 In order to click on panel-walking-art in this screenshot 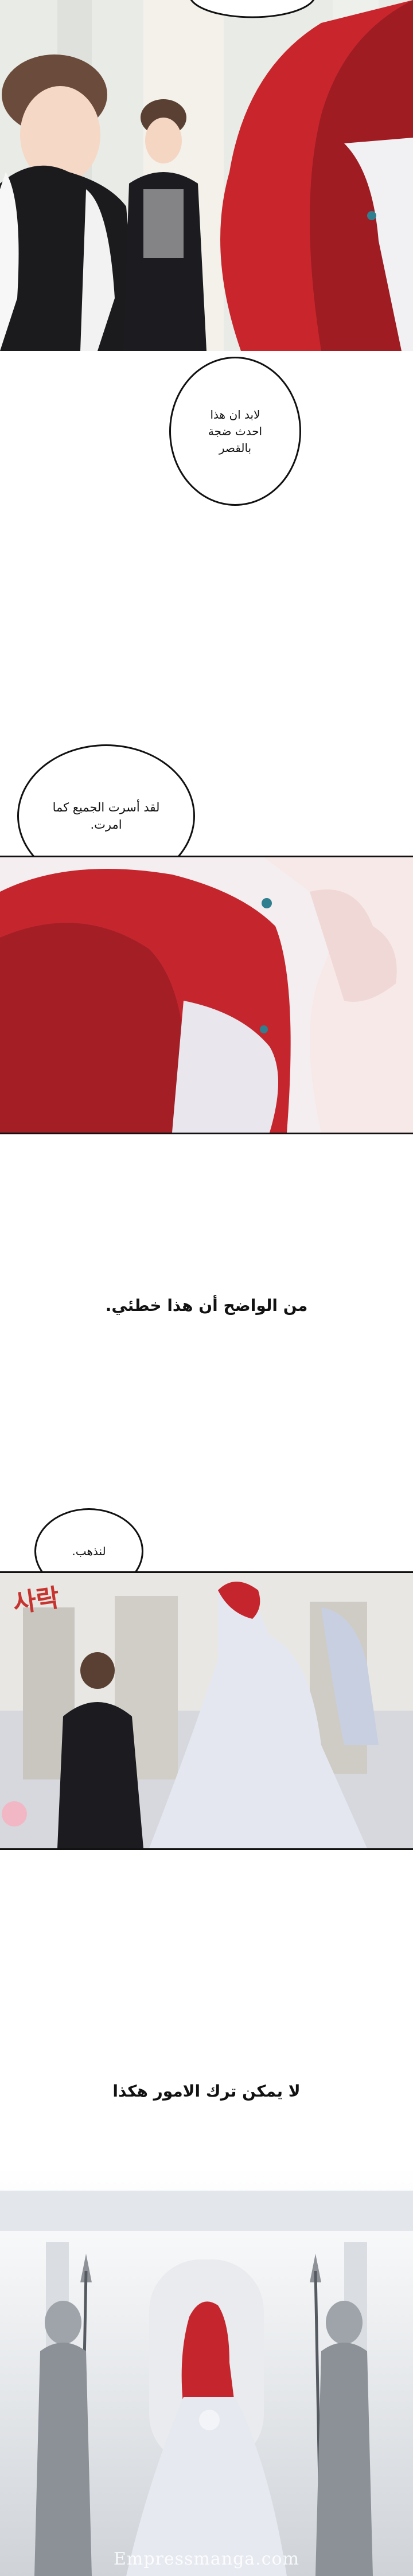, I will do `click(206, 1711)`.